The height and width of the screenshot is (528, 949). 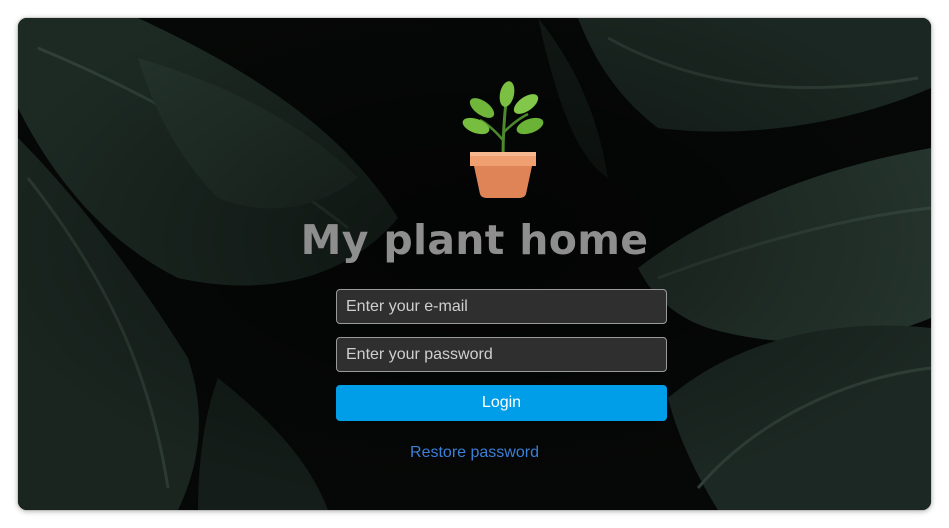 I want to click on password-input, so click(x=501, y=354).